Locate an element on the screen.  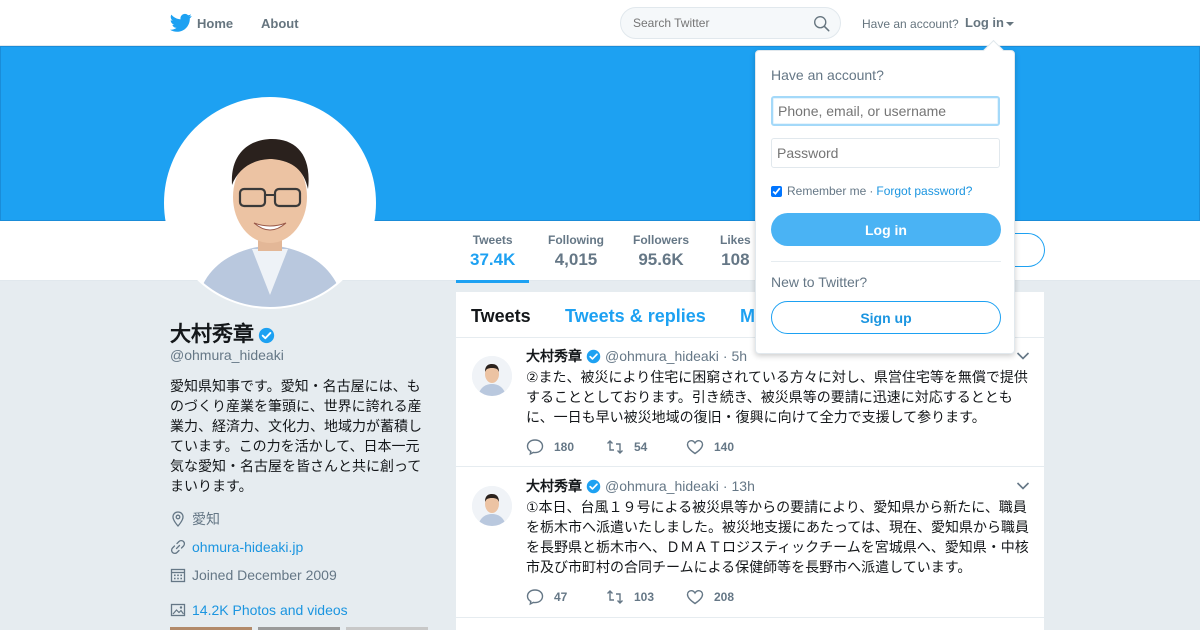
password-field is located at coordinates (885, 153).